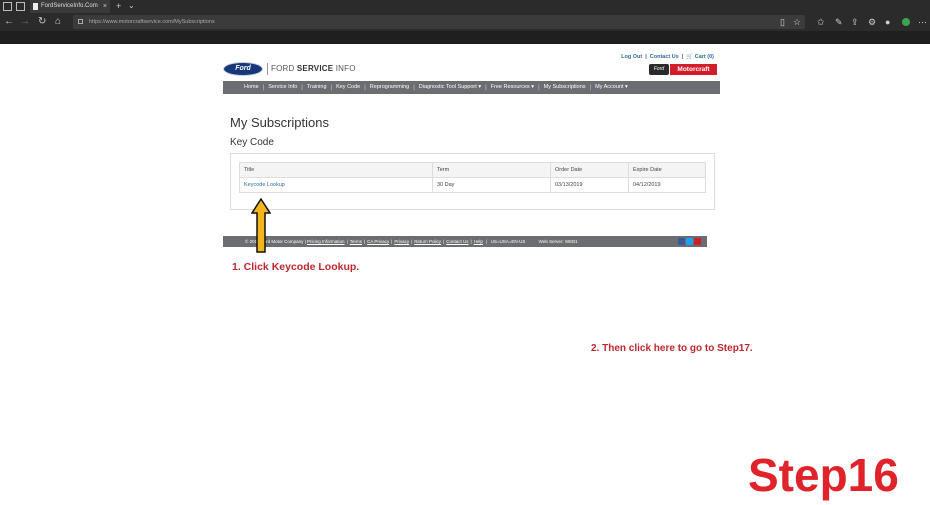  Describe the element at coordinates (80, 21) in the screenshot. I see `lock-icon` at that location.